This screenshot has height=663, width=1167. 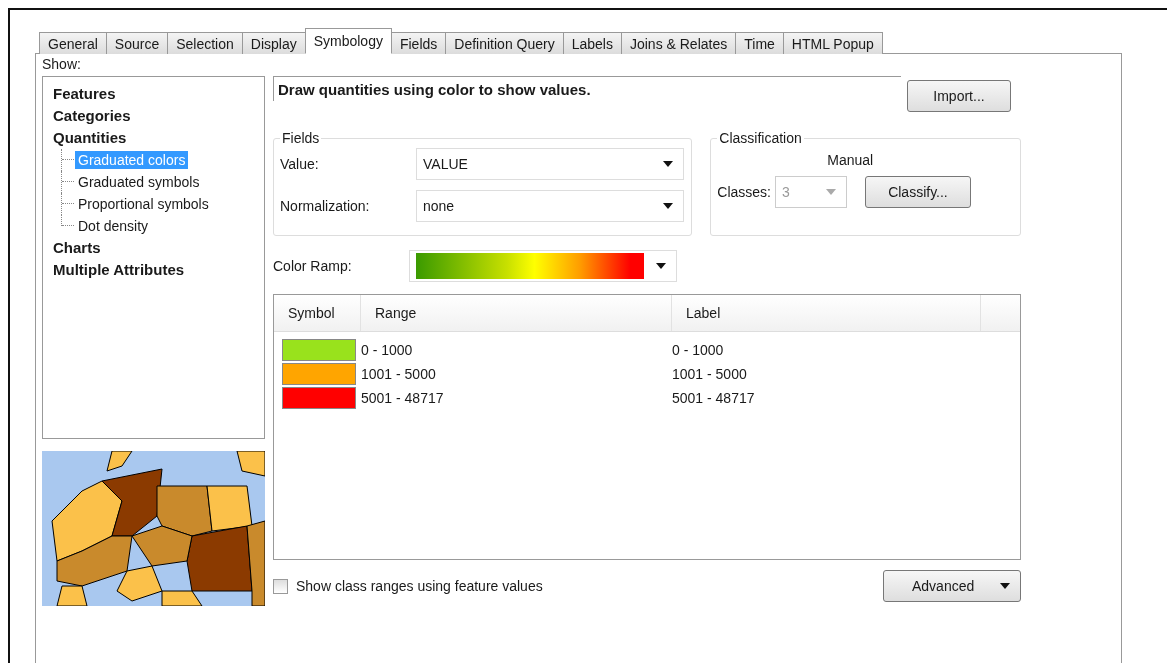 I want to click on tab: Joins & Relates, so click(x=678, y=43).